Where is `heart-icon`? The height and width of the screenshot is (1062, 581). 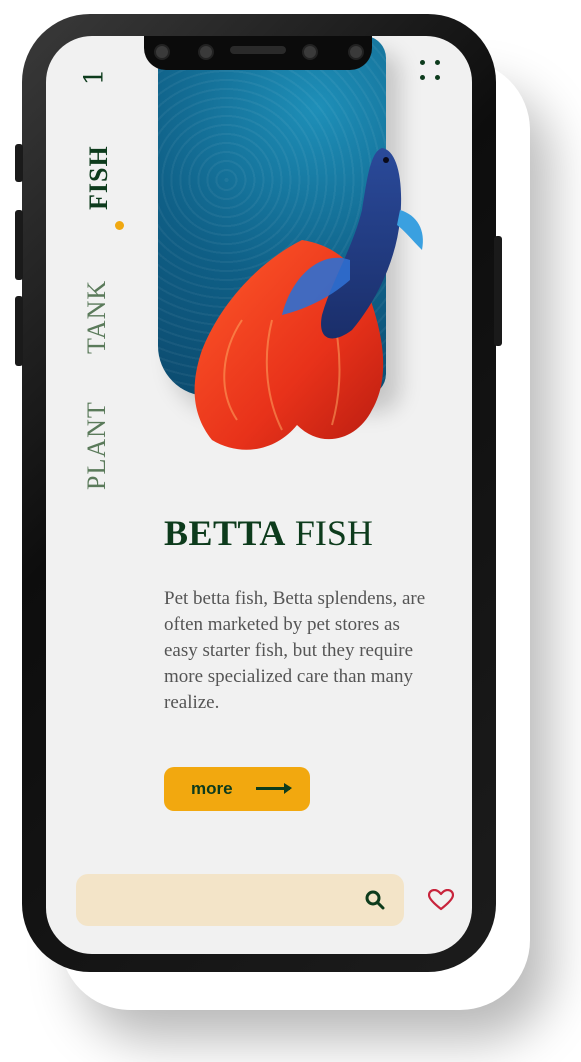
heart-icon is located at coordinates (441, 900).